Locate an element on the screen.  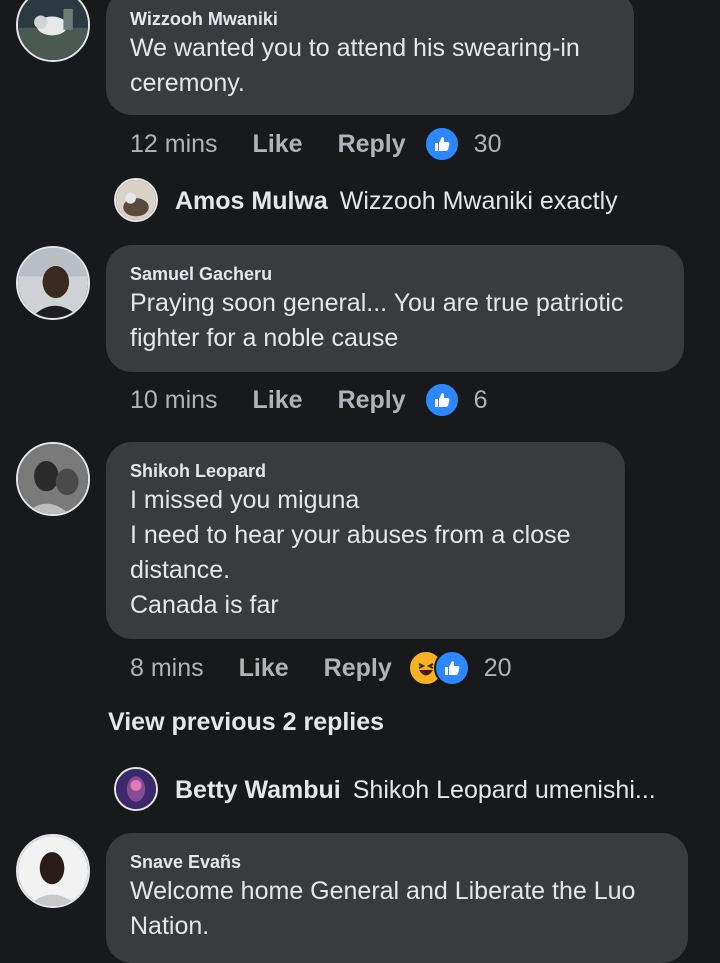
comment-author: Shikoh Leopard is located at coordinates (365, 471).